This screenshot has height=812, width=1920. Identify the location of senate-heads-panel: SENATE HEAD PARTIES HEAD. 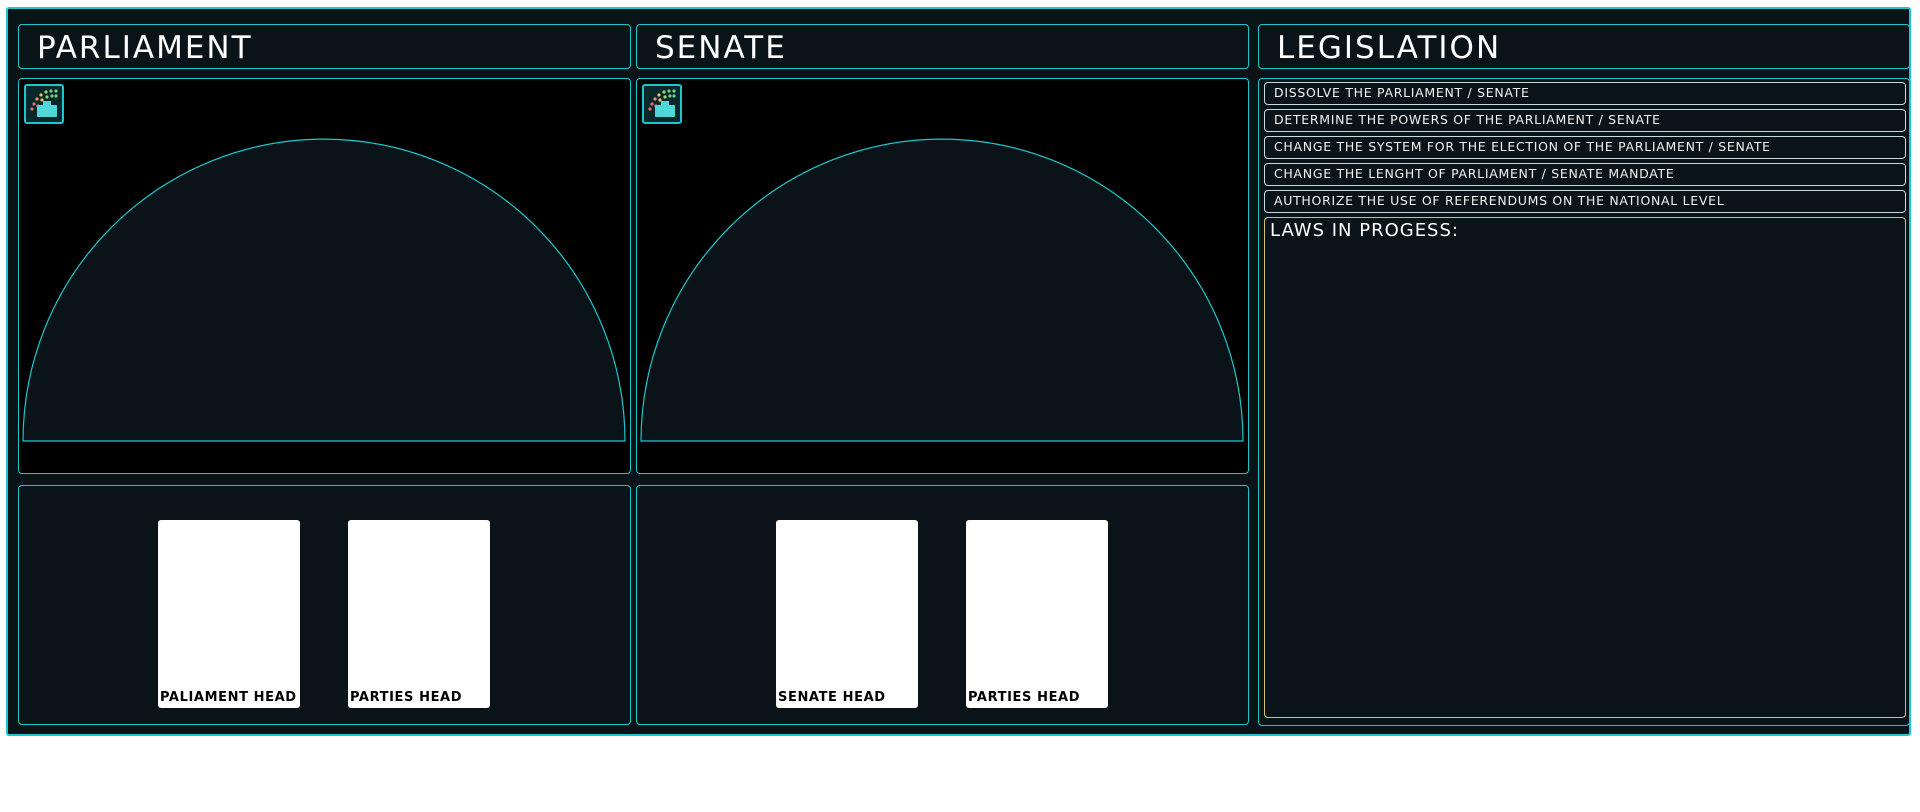
(942, 605).